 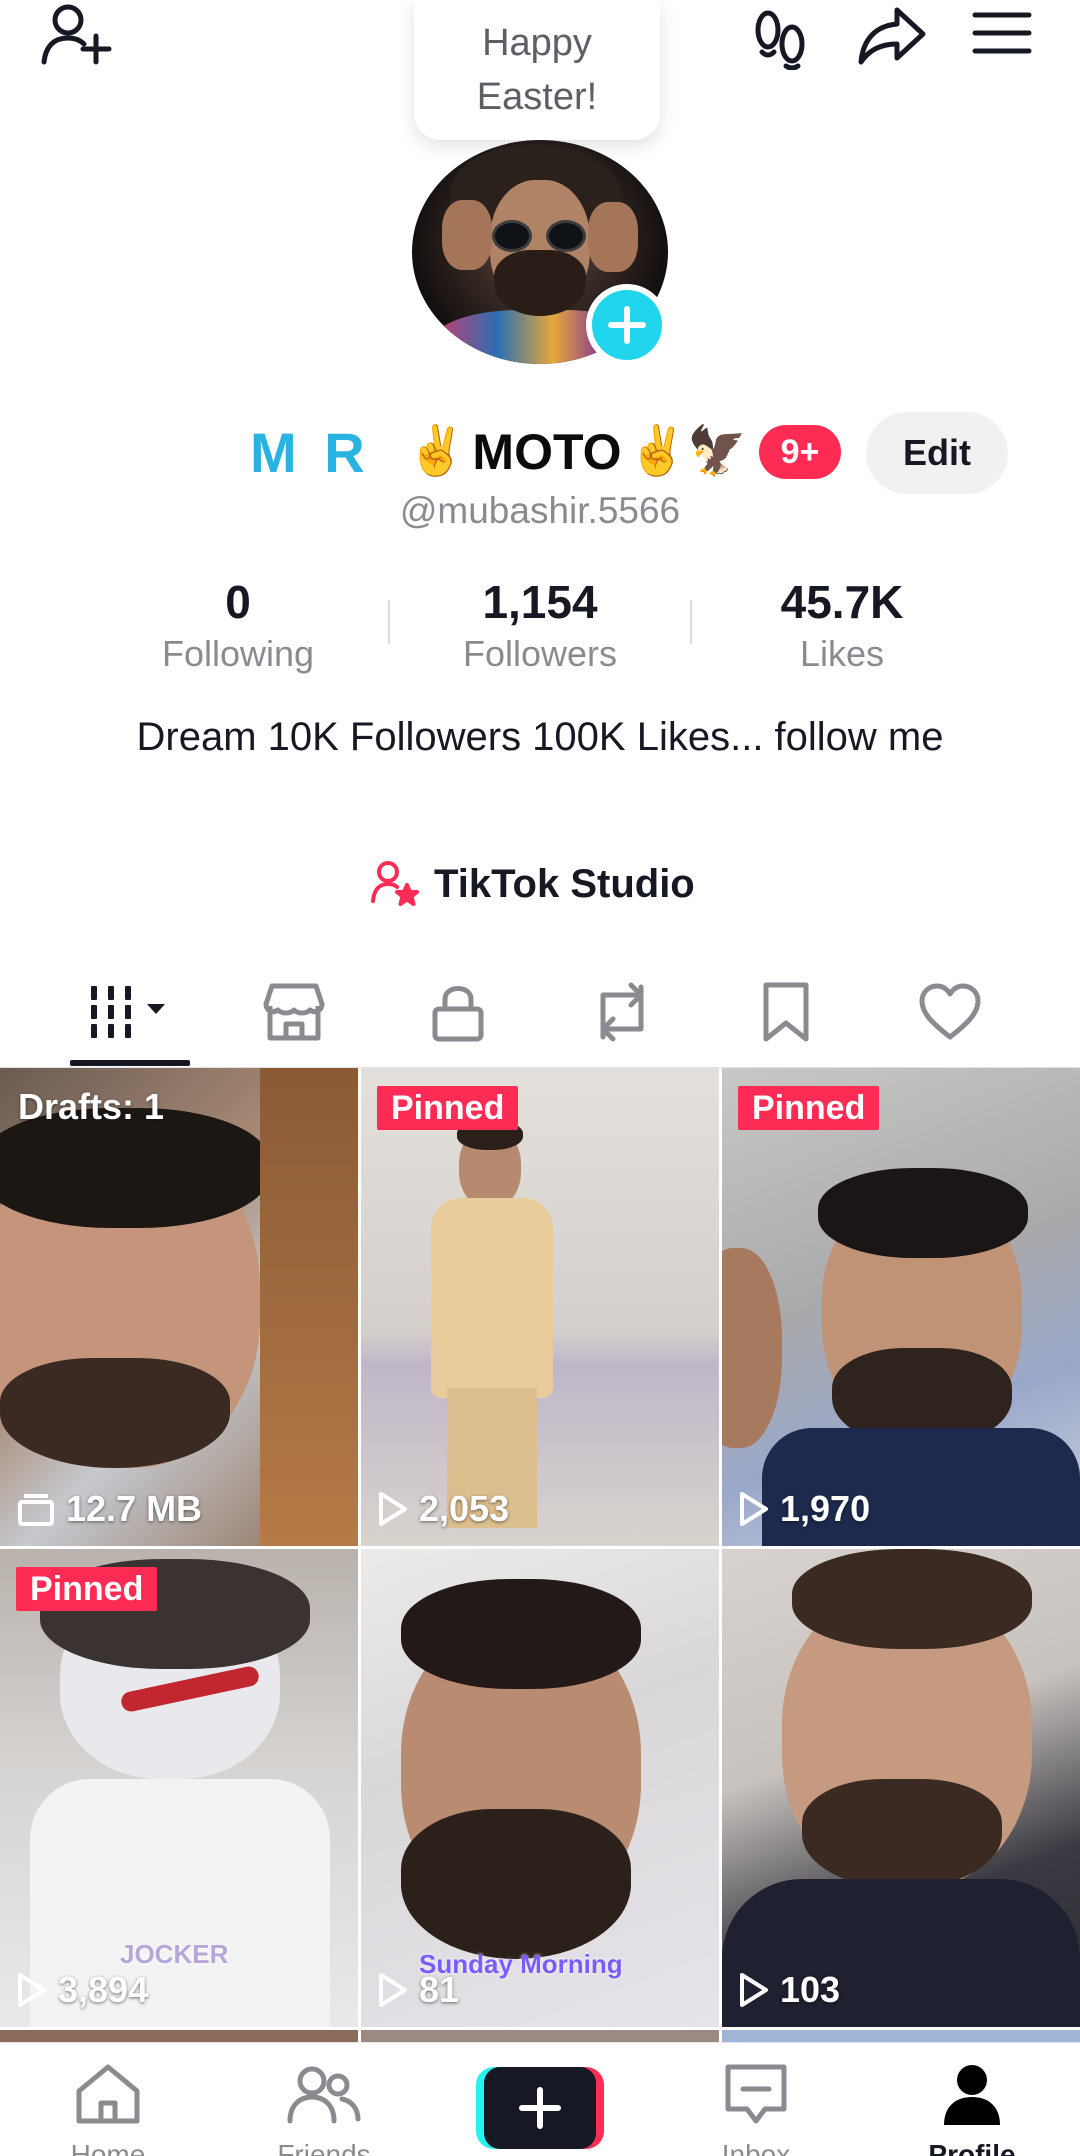 I want to click on notification-badge: 9+, so click(x=800, y=452).